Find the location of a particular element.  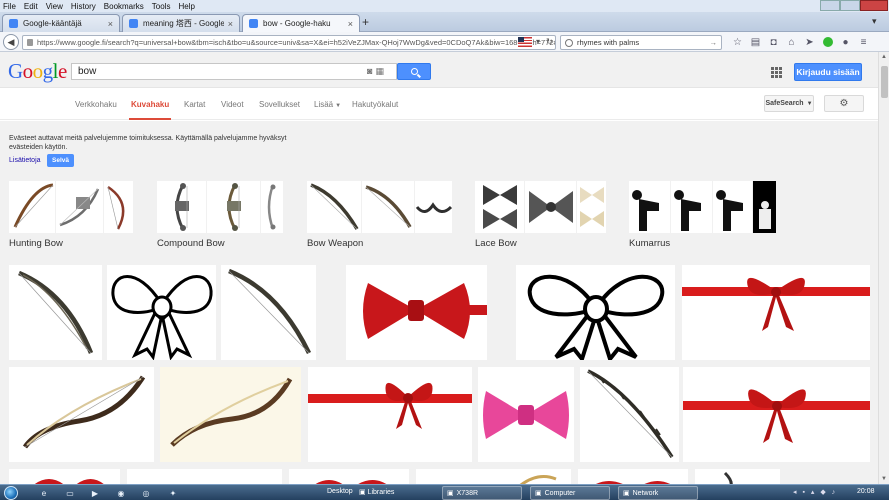

search-bar: rhymes with palms → is located at coordinates (641, 42).